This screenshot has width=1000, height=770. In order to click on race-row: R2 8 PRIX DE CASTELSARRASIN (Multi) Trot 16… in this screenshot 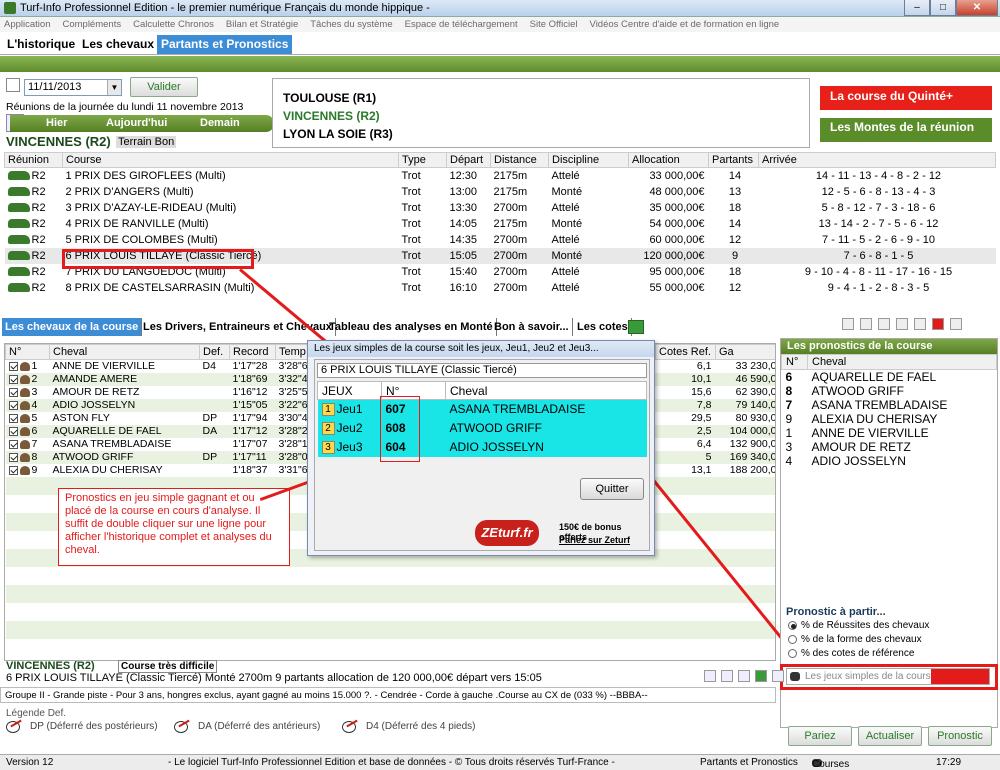, I will do `click(500, 288)`.